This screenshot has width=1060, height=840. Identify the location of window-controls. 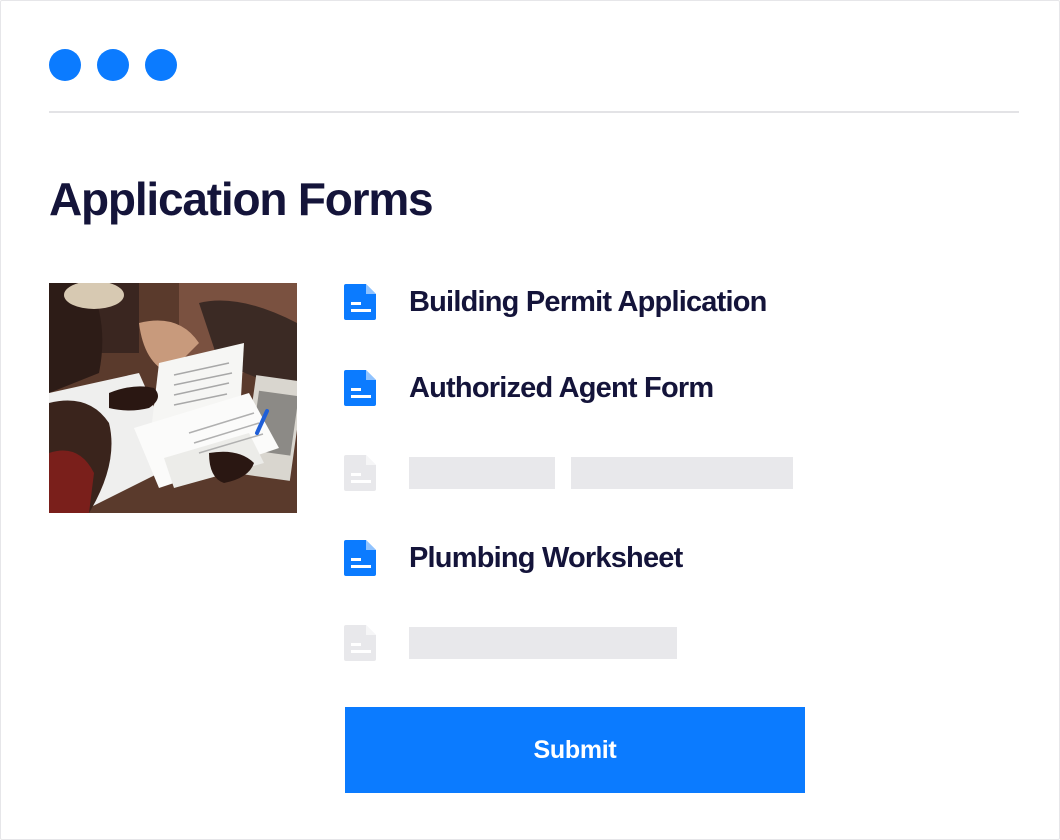
(113, 65).